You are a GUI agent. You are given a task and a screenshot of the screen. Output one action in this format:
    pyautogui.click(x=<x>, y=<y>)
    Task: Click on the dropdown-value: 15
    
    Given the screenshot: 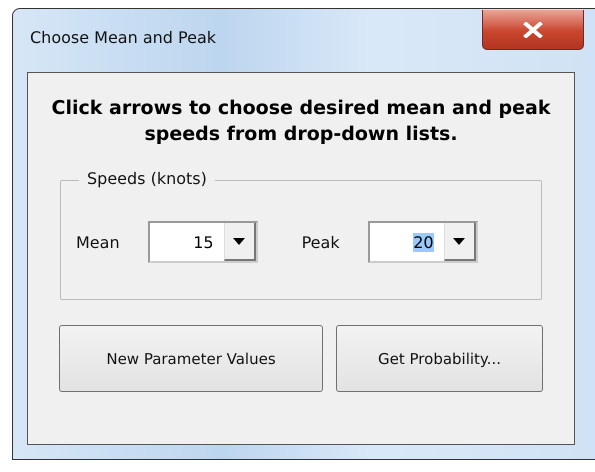 What is the action you would take?
    pyautogui.click(x=203, y=242)
    